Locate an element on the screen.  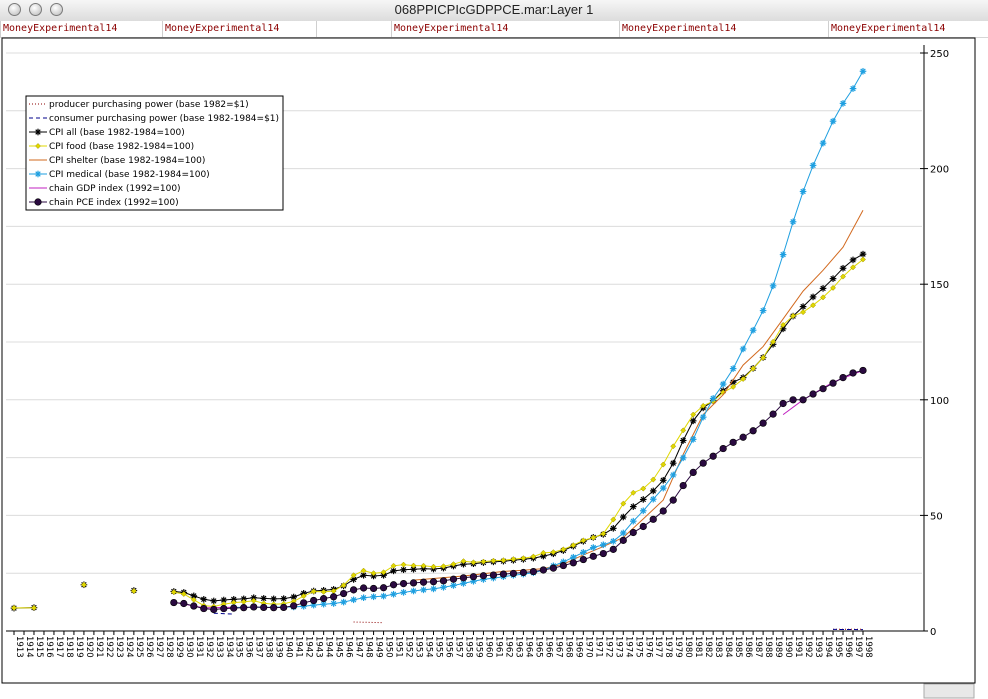
resize-grip is located at coordinates (949, 691).